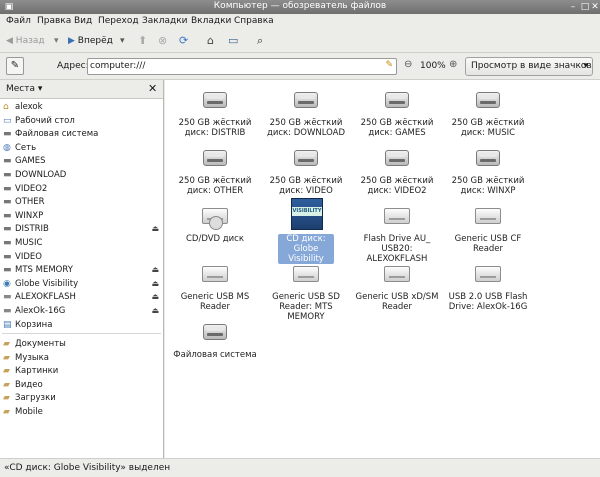 This screenshot has height=477, width=600. What do you see at coordinates (81, 358) in the screenshot?
I see `bookmark-item: ▰ Музыка` at bounding box center [81, 358].